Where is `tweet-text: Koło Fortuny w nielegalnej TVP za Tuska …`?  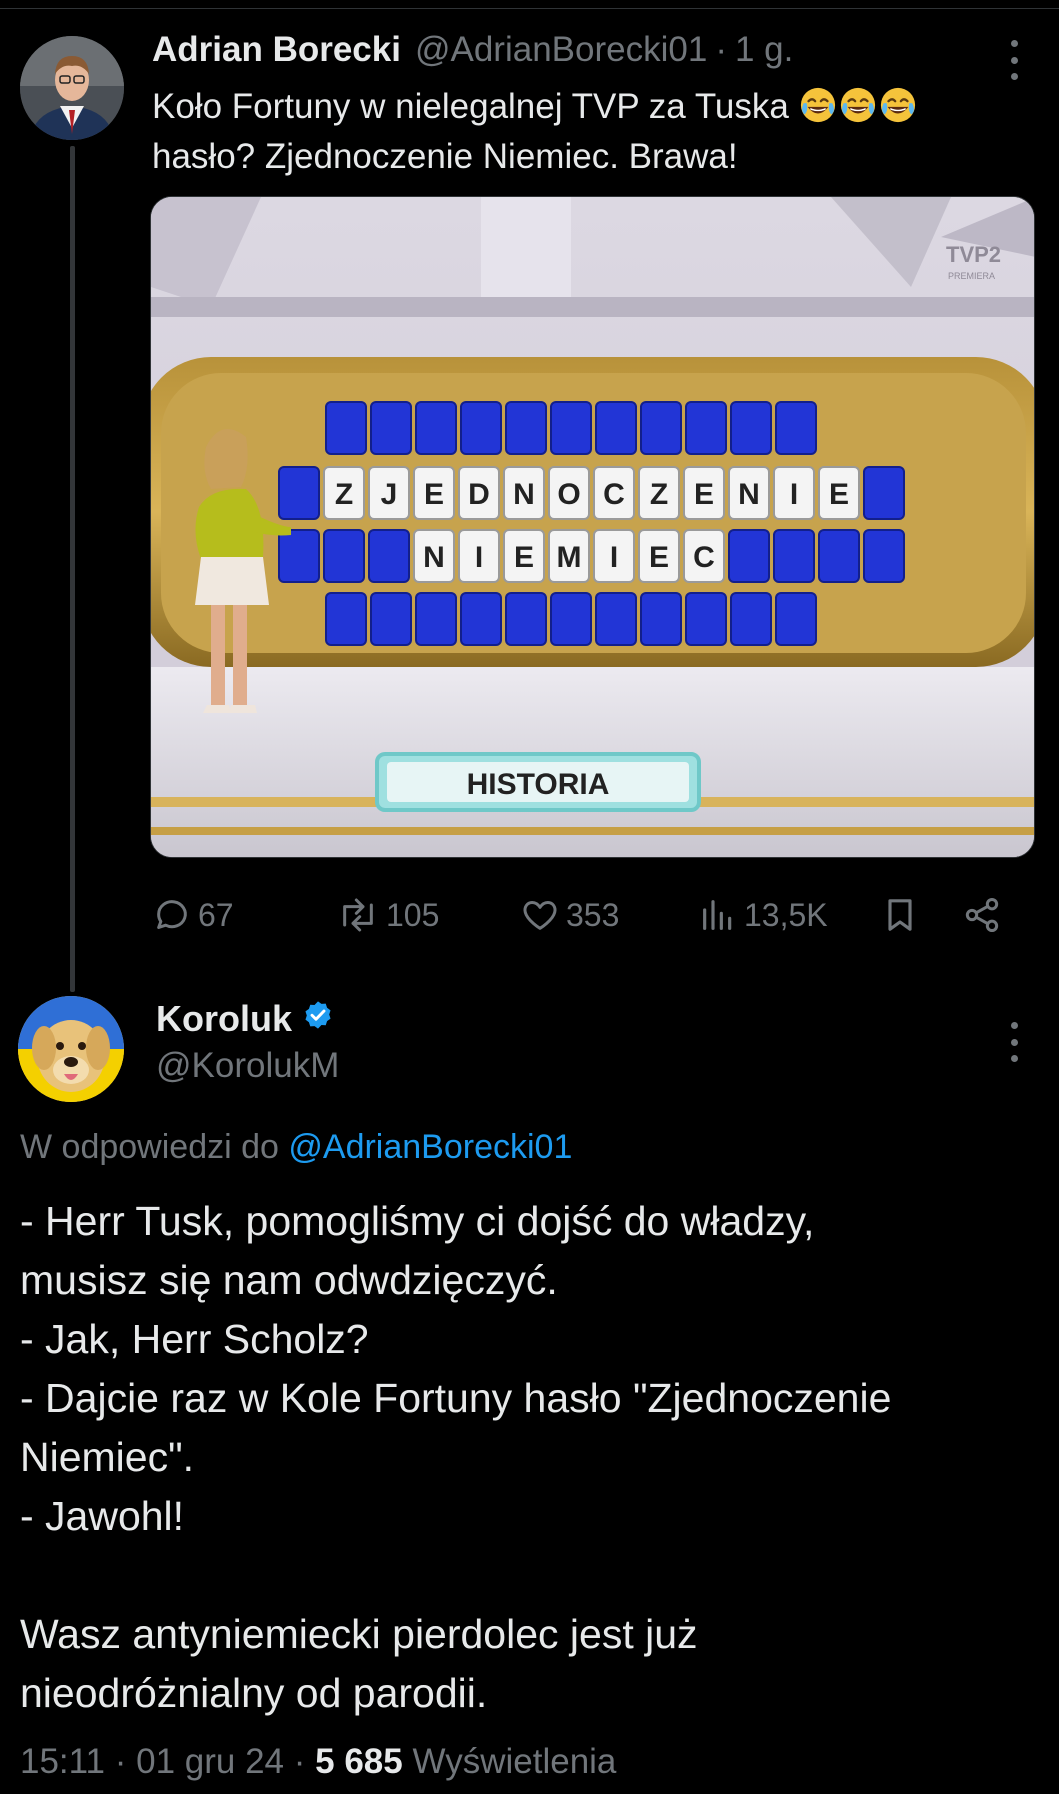
tweet-text: Koło Fortuny w nielegalnej TVP za Tuska … is located at coordinates (592, 132).